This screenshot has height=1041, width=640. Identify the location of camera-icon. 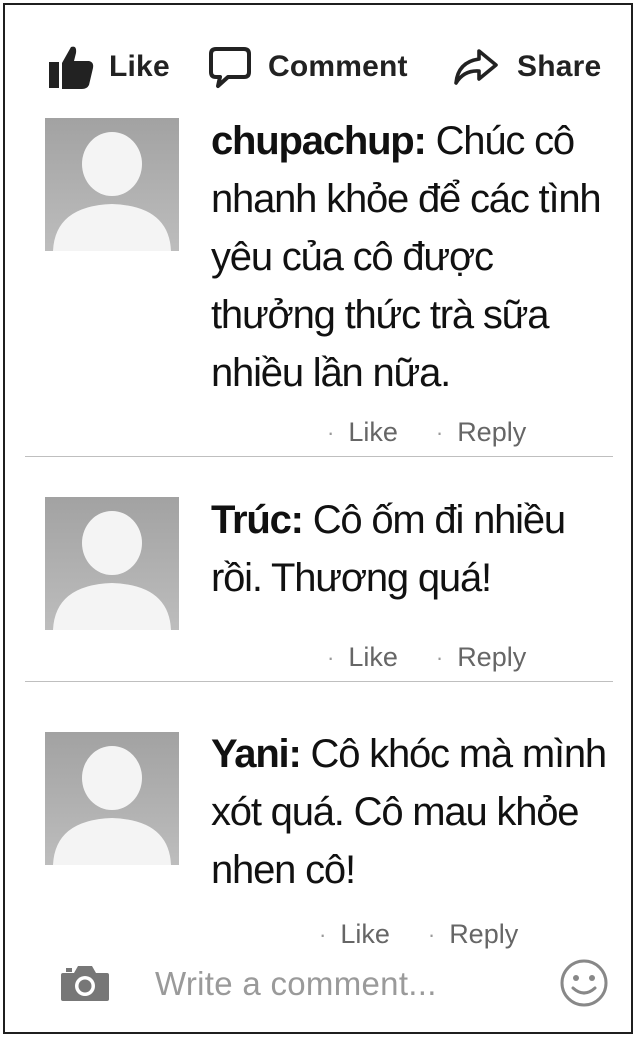
(85, 985).